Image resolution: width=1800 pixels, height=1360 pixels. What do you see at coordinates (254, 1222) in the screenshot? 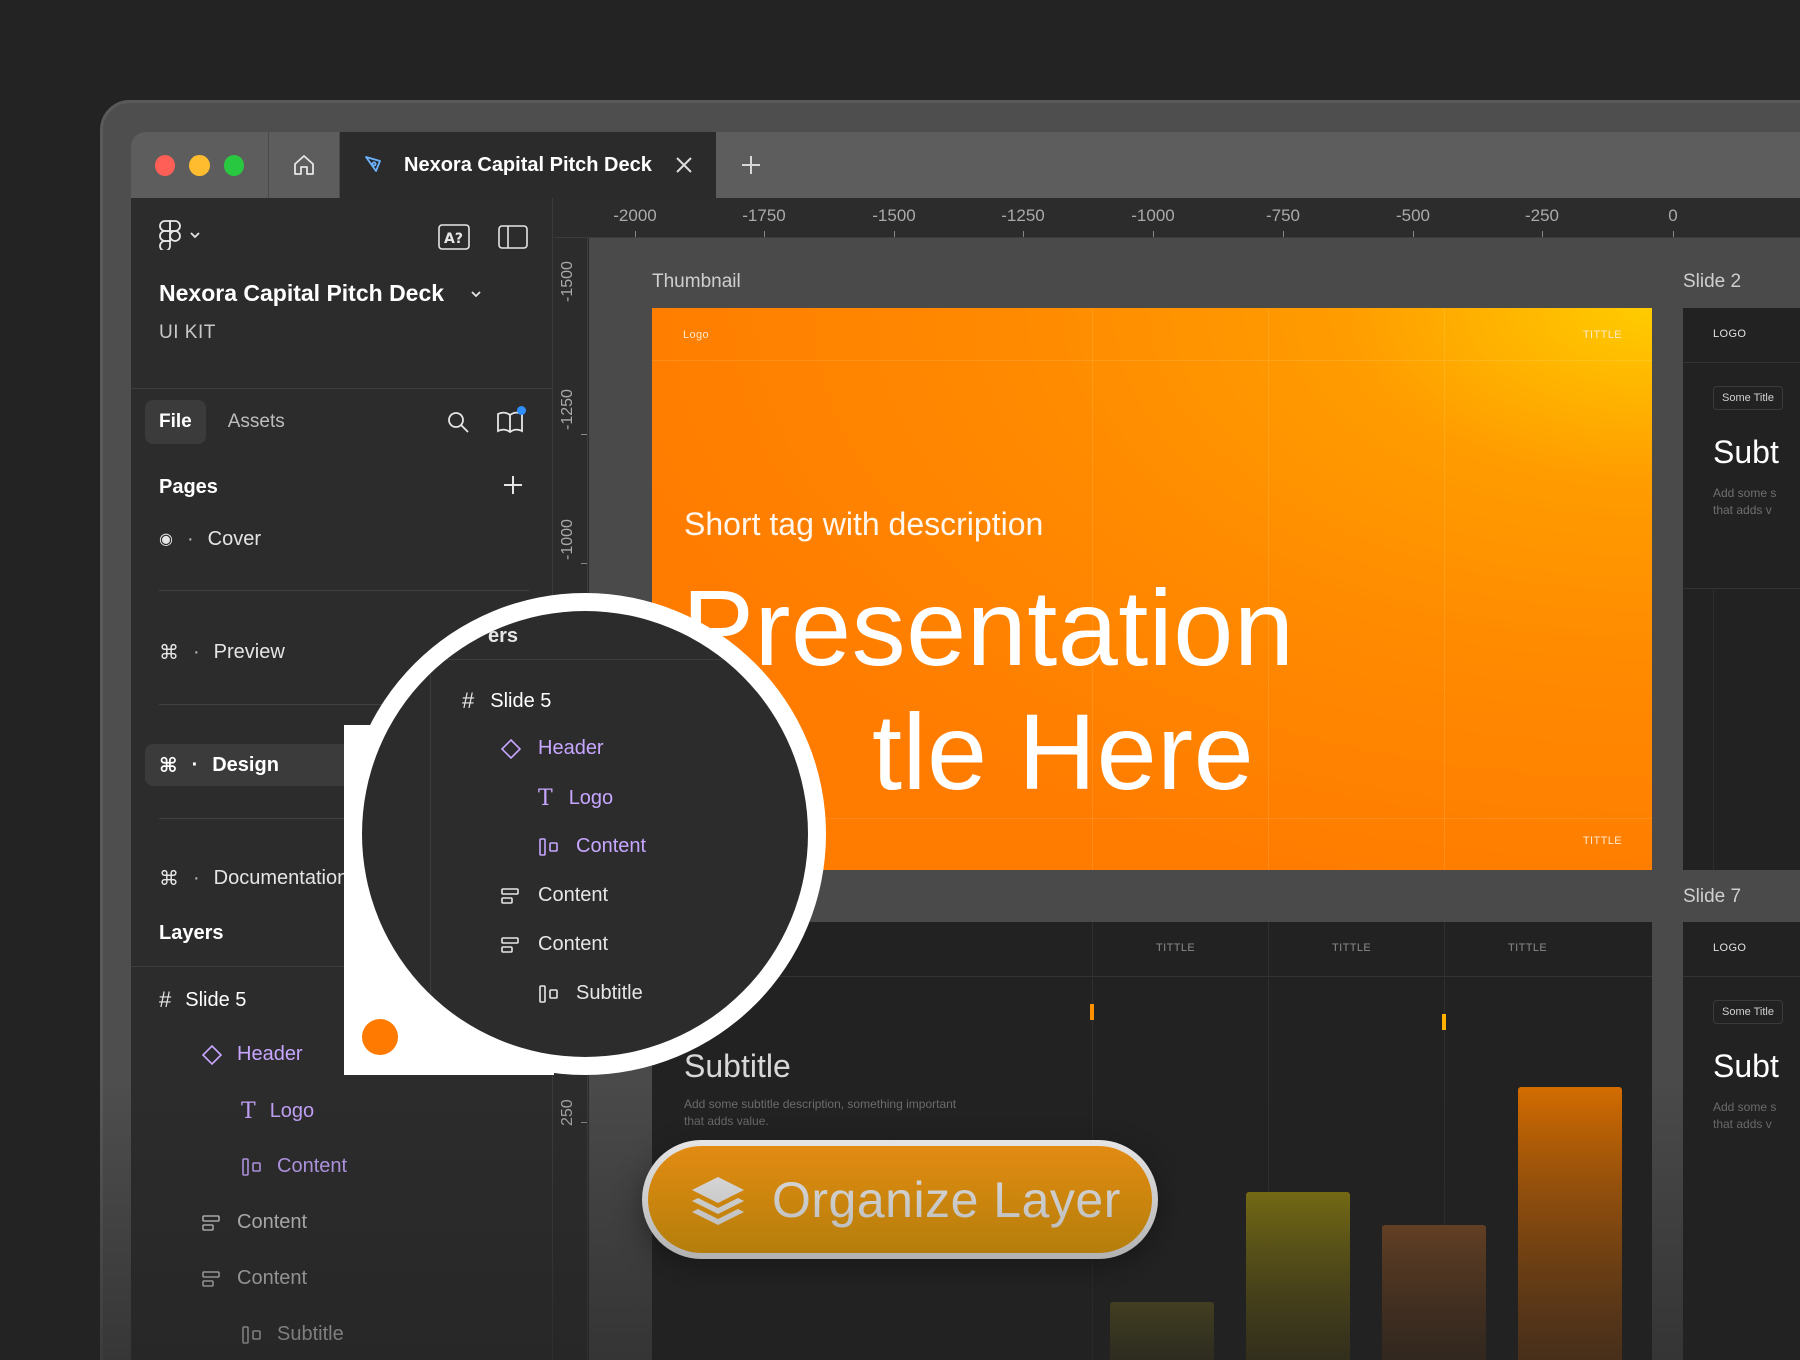
I see `layer-row-content-2: Content` at bounding box center [254, 1222].